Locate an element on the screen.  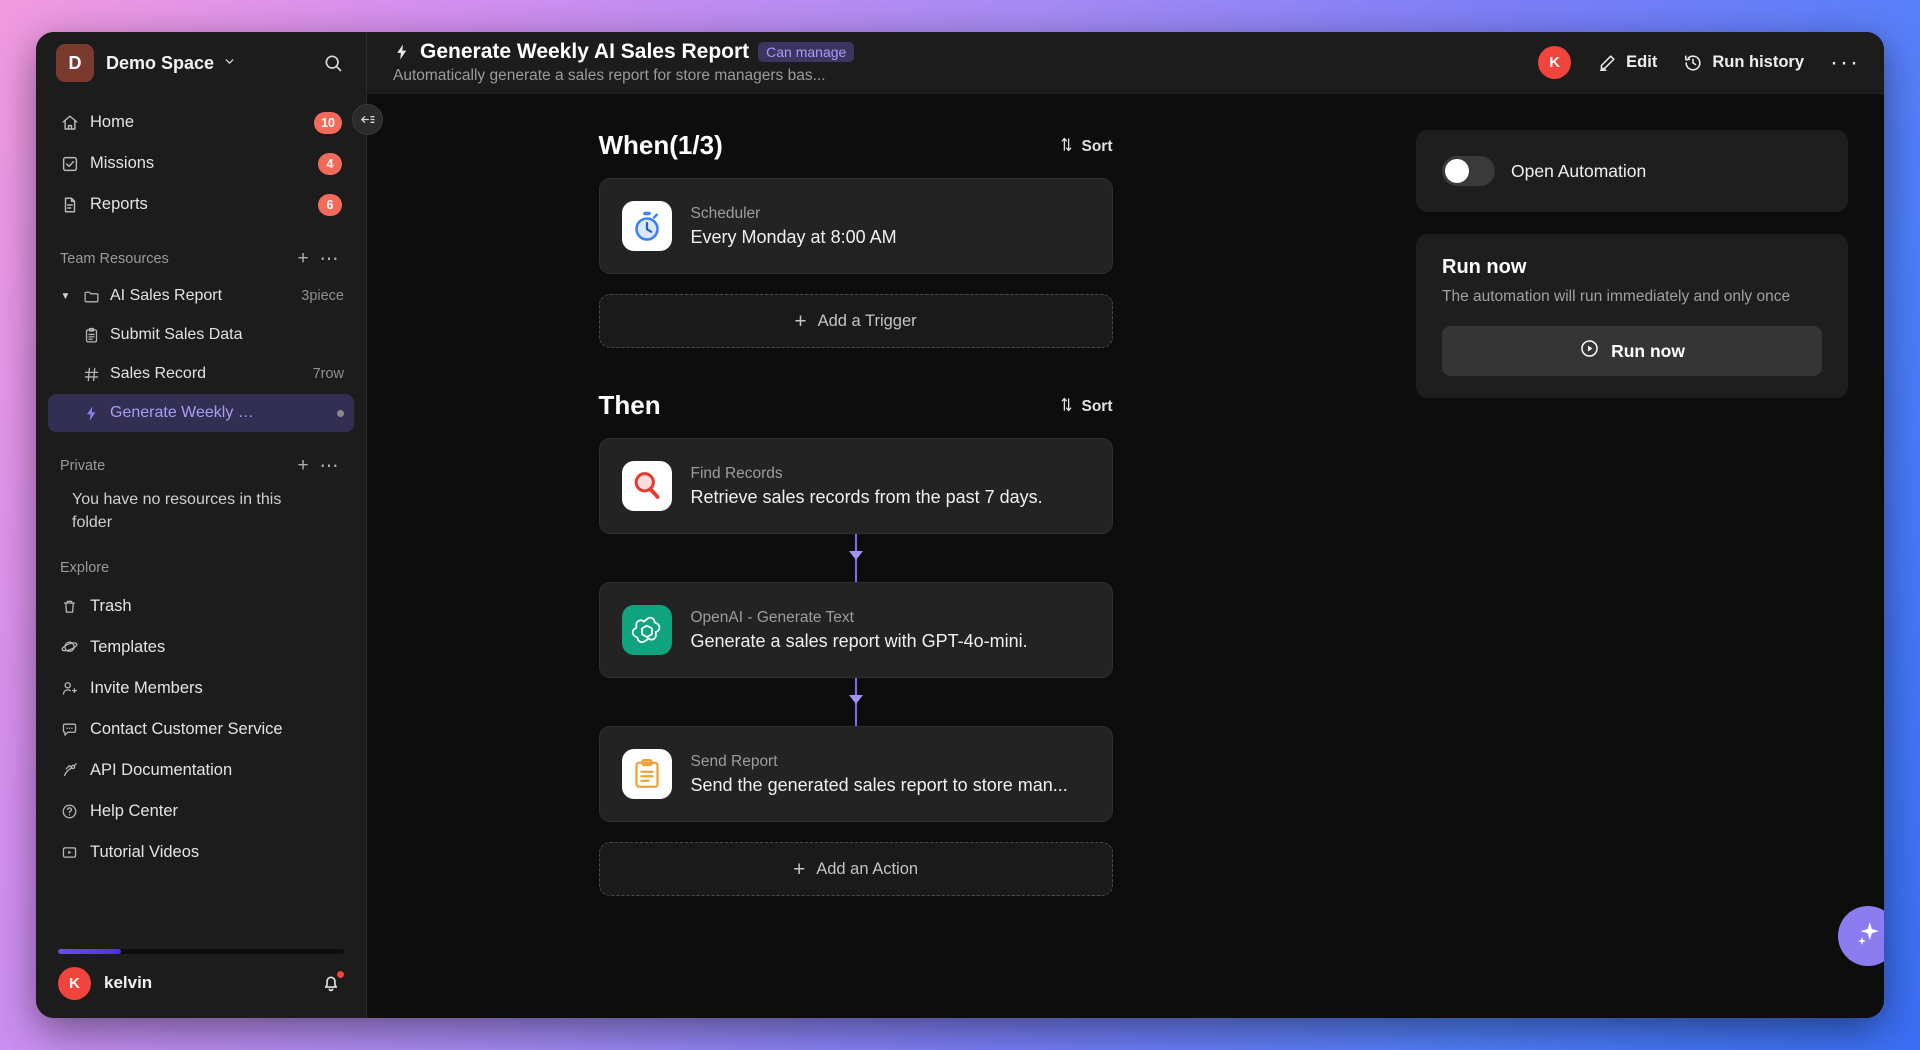
then-section-title: Then is located at coordinates (629, 405).